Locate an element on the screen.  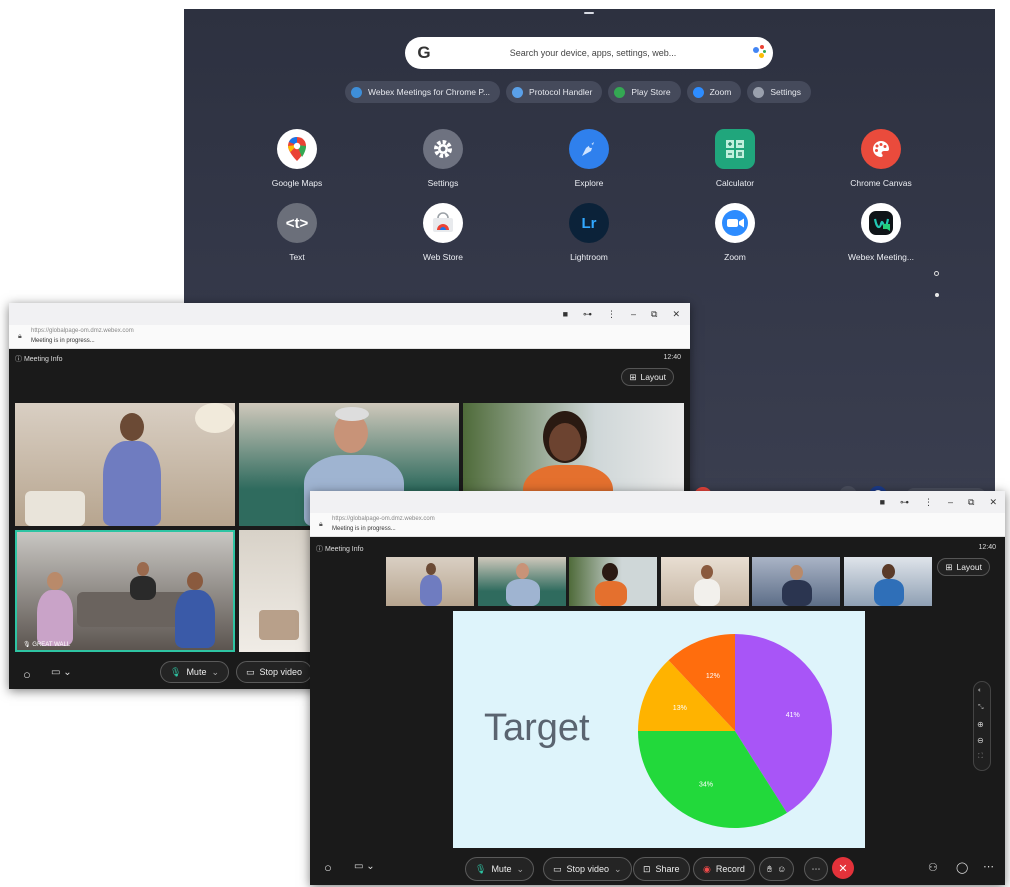
zoom-in-icon: ⊕ is located at coordinates (980, 724).